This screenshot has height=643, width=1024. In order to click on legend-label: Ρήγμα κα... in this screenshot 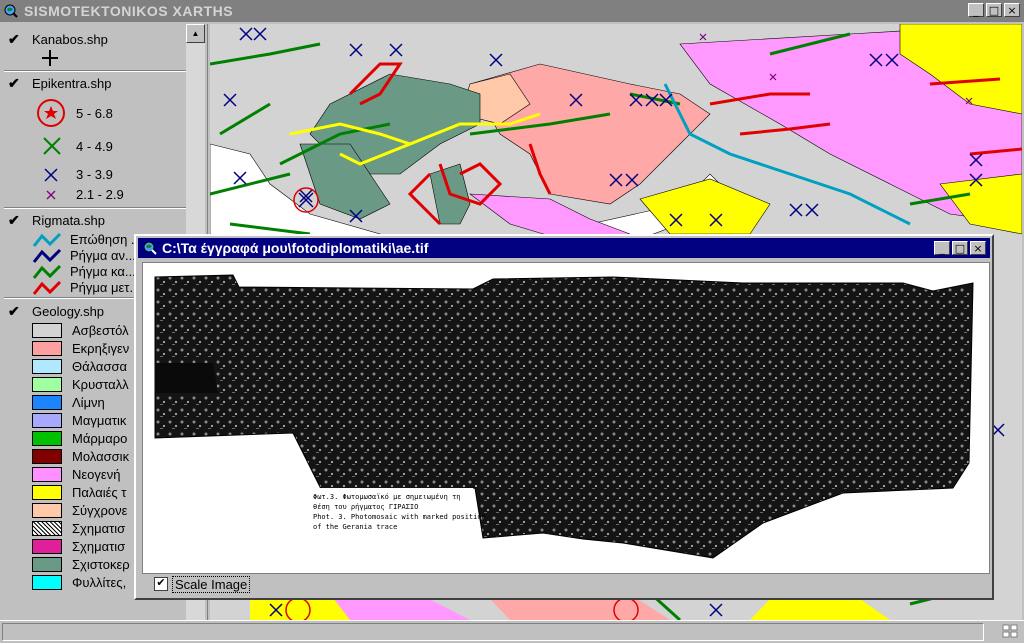, I will do `click(103, 271)`.